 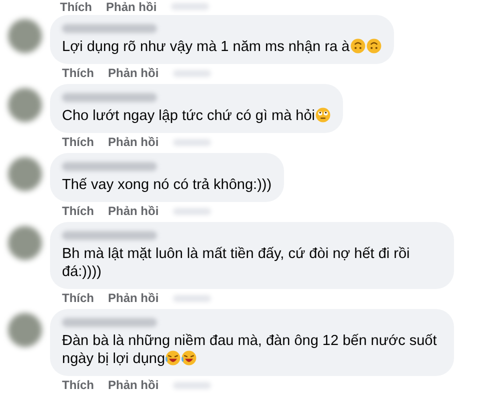 I want to click on comment-text: Lợi dụng rõ như vậy mà 1 năm ms nhận ra à, so click(x=222, y=47).